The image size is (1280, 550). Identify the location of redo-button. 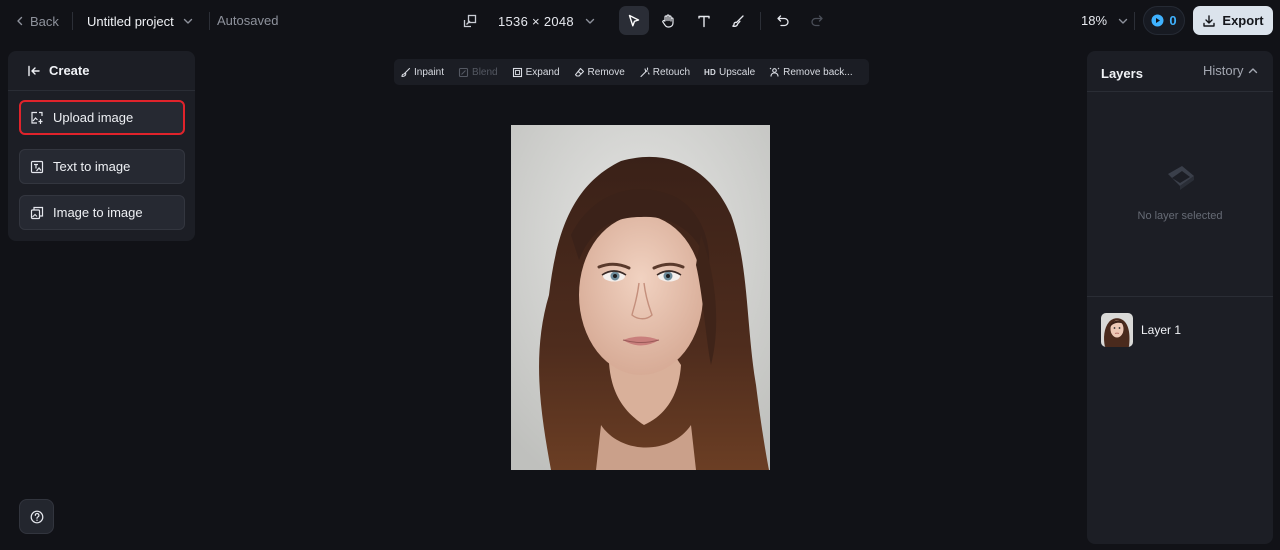
(817, 20).